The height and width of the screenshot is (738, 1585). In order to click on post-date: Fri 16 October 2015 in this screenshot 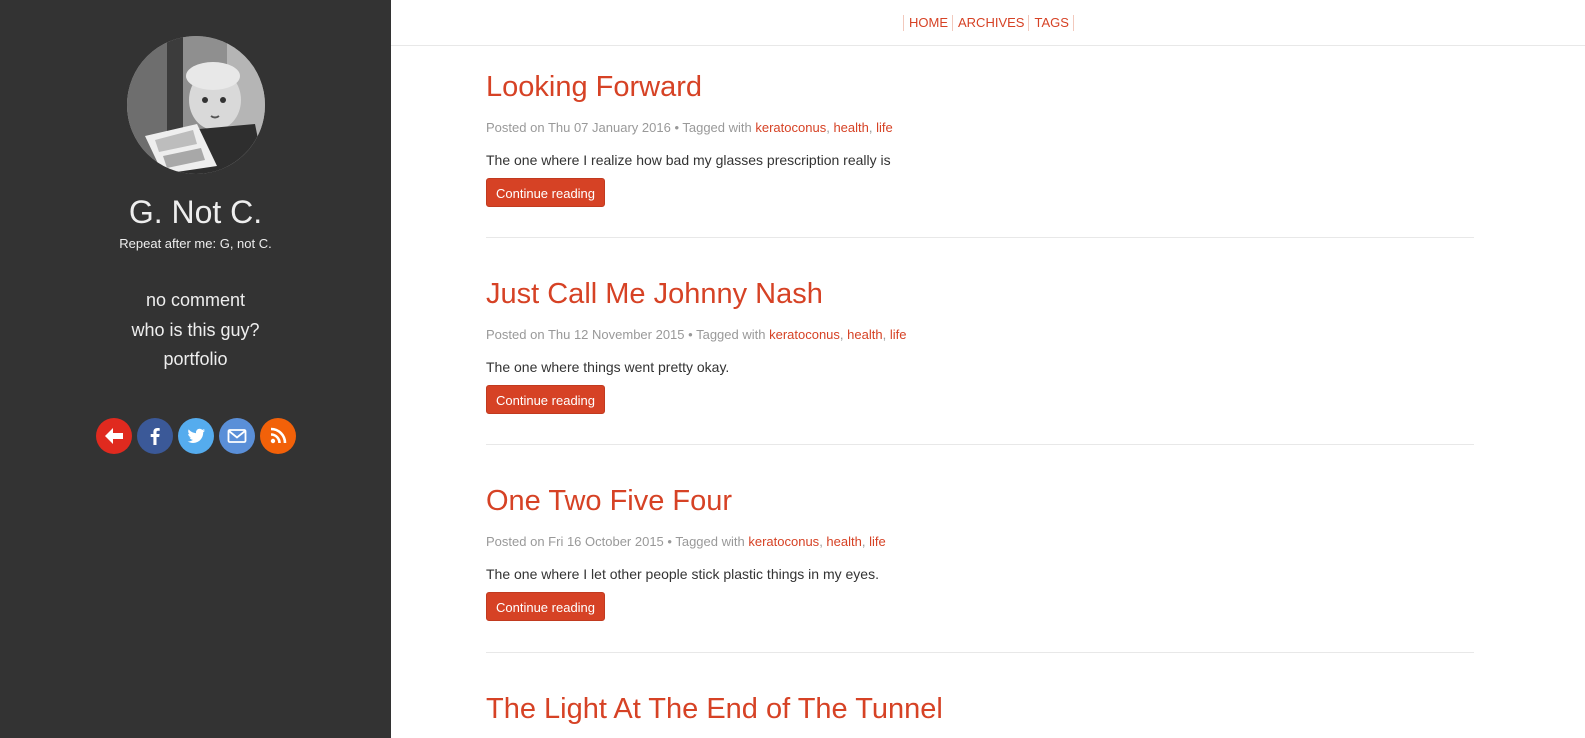, I will do `click(606, 541)`.